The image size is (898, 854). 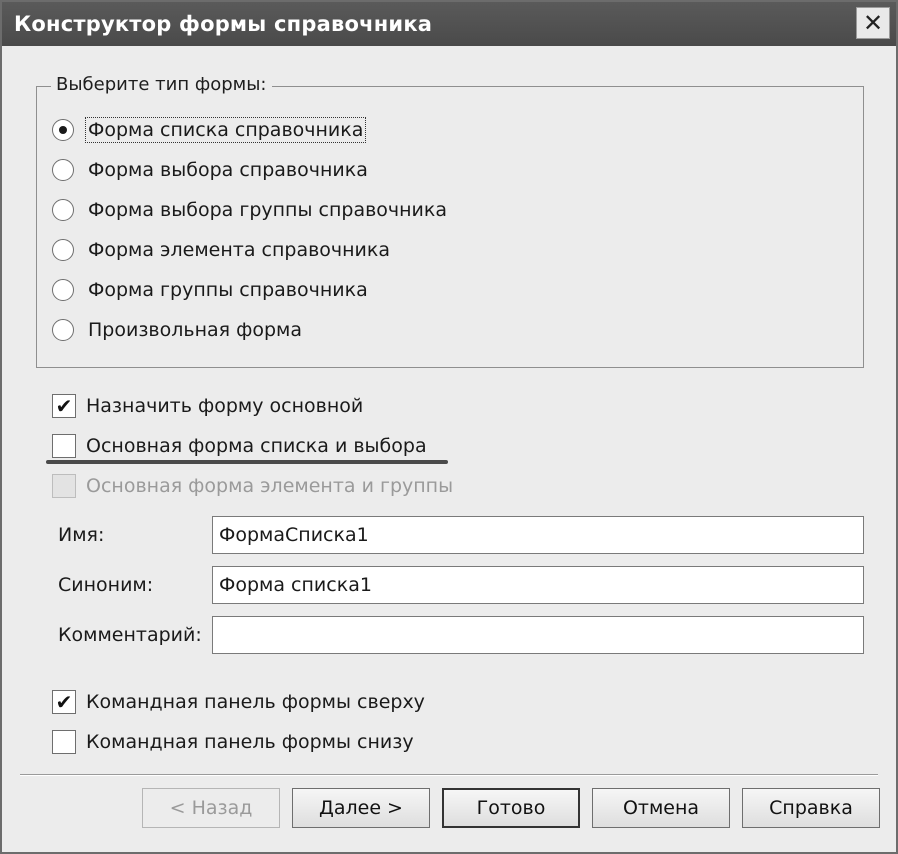 I want to click on checkbox-cmd-bottom: Командная панель формы снизу, so click(x=233, y=742).